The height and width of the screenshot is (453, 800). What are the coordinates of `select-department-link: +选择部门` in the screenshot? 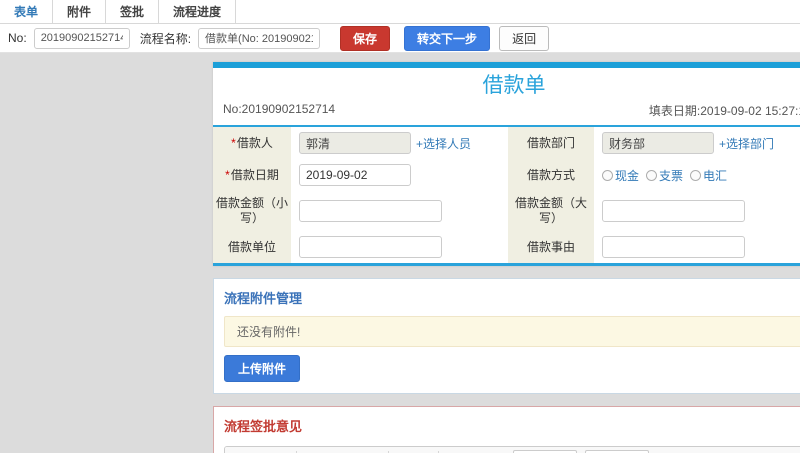 It's located at (746, 143).